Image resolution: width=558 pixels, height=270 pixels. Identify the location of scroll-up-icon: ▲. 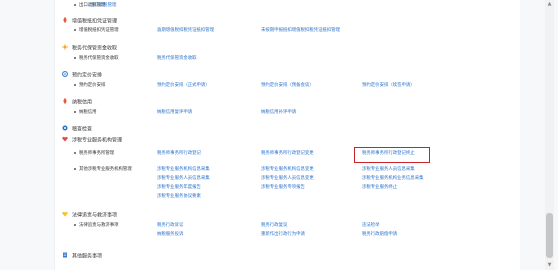
(549, 4).